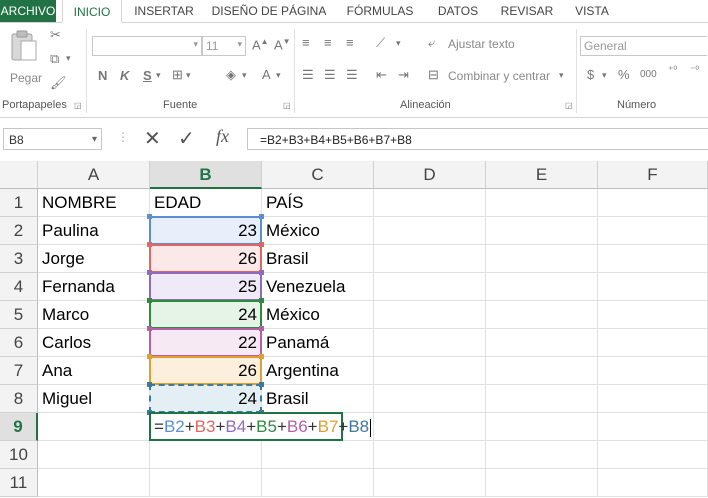 This screenshot has height=498, width=708. I want to click on column-header-f: F, so click(653, 175).